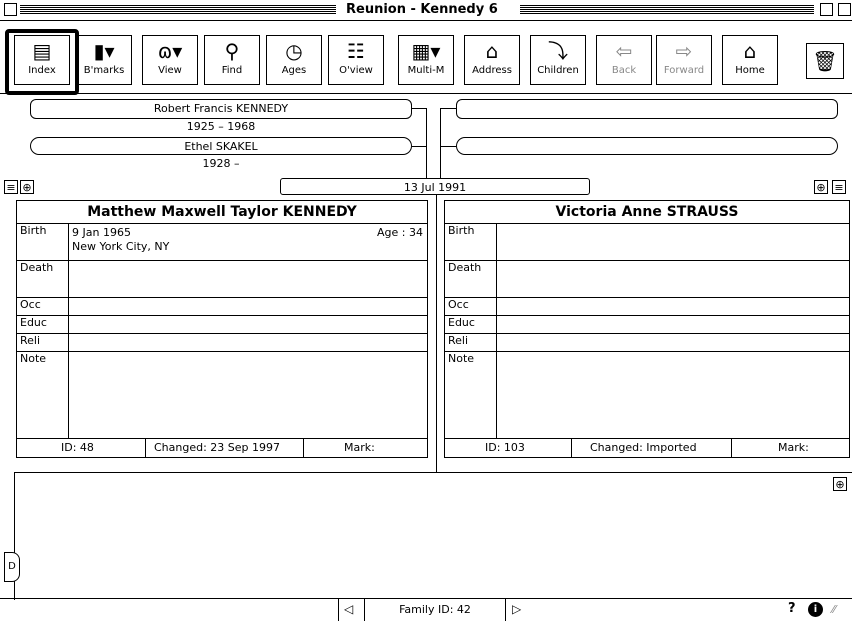 This screenshot has height=621, width=852. I want to click on birth-label: Birth, so click(43, 242).